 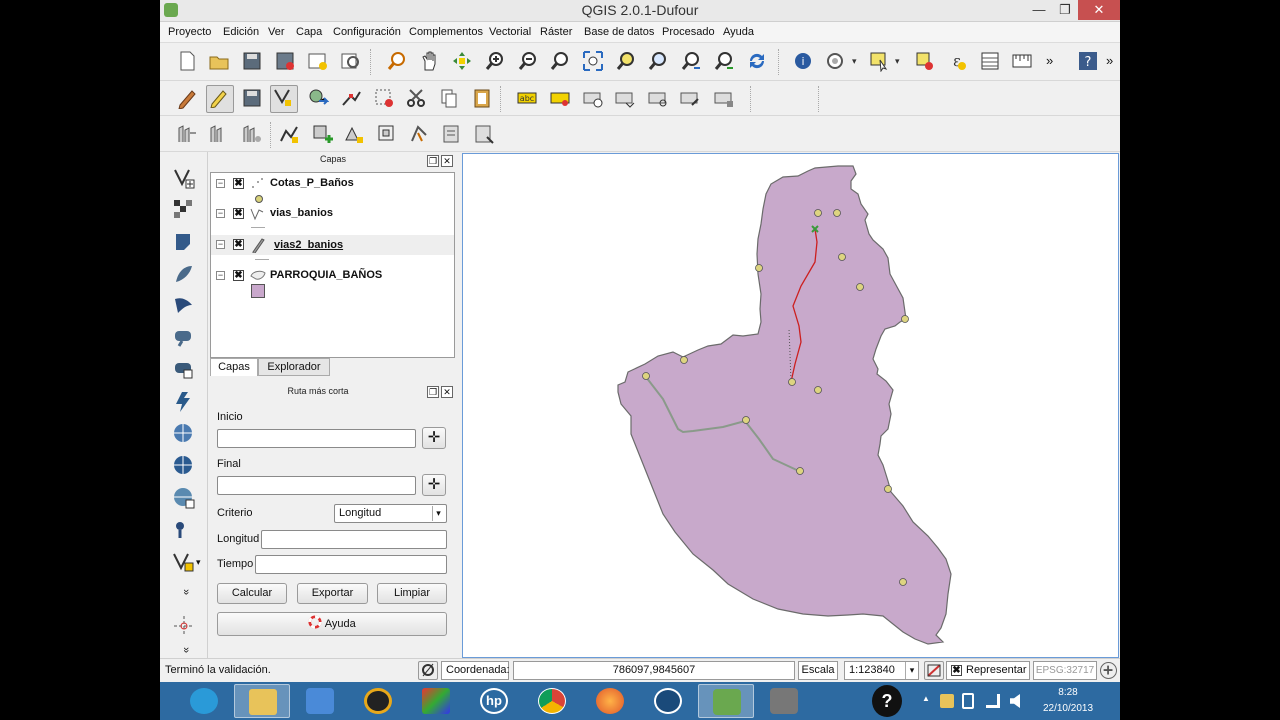 What do you see at coordinates (184, 242) in the screenshot?
I see `add-postgis-layer-icon` at bounding box center [184, 242].